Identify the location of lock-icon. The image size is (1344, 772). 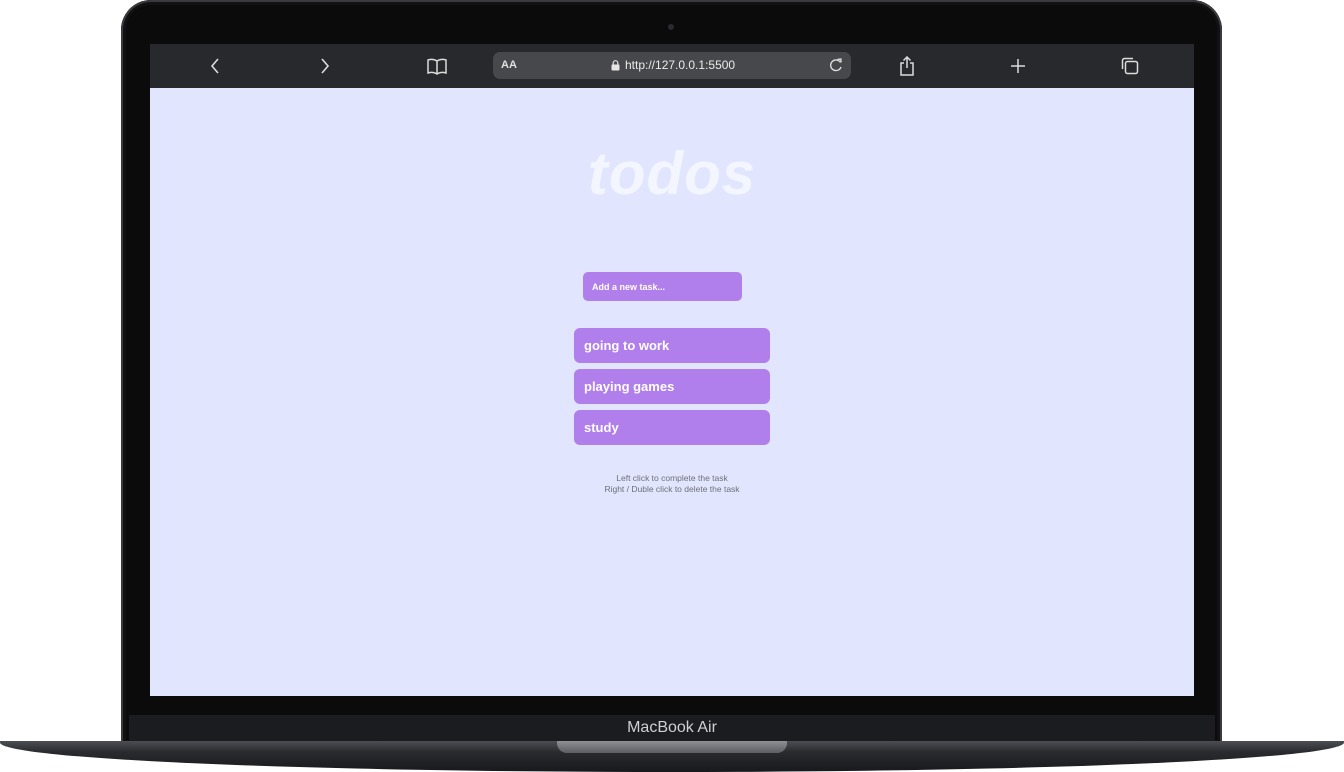
(615, 64).